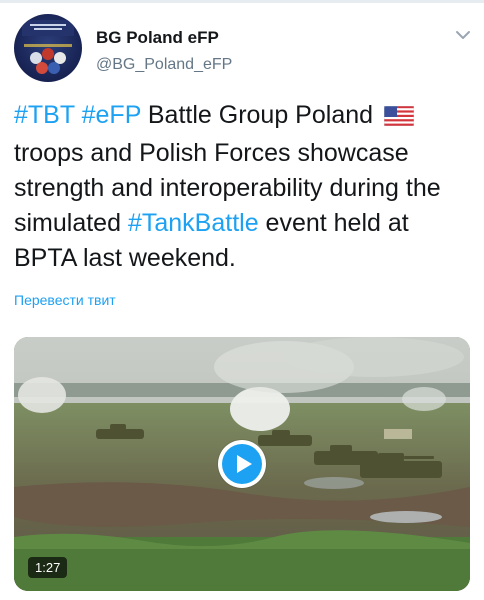 This screenshot has height=600, width=484. Describe the element at coordinates (463, 35) in the screenshot. I see `chevron-down-icon` at that location.